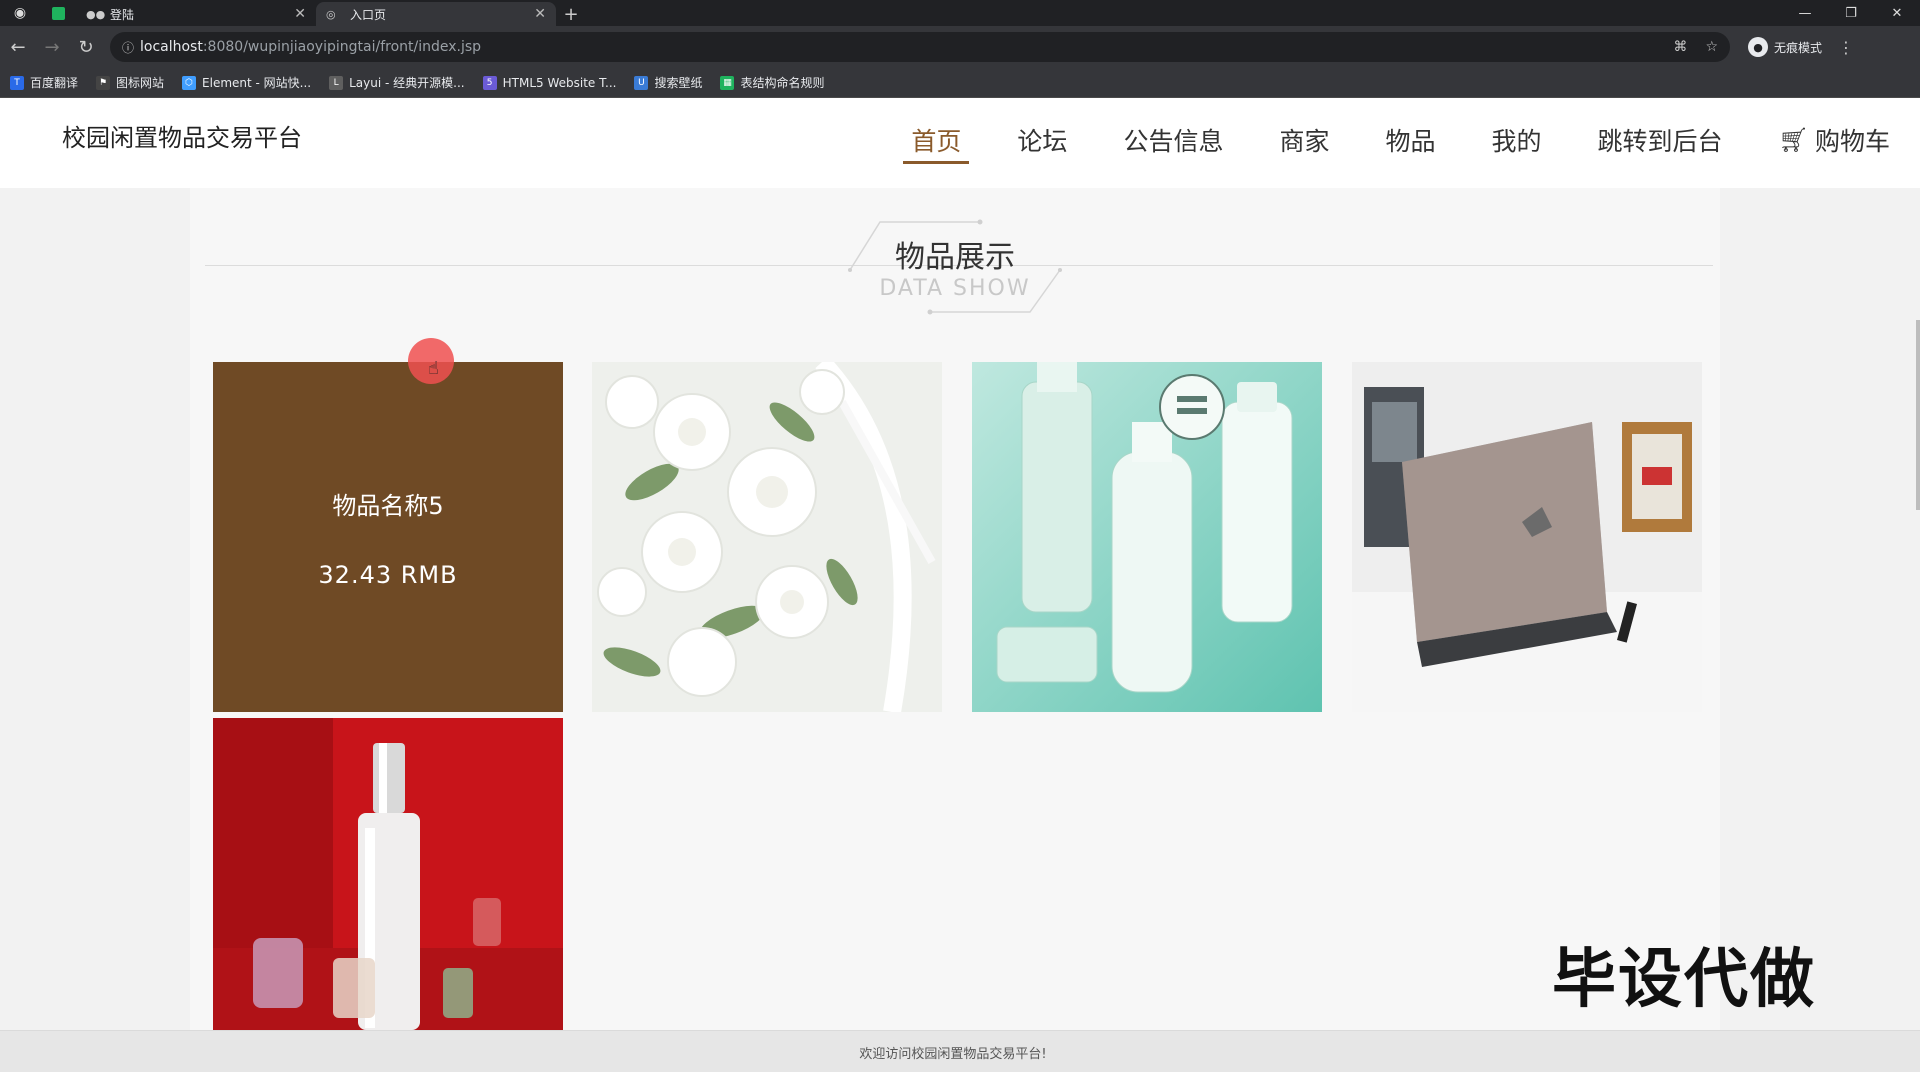 This screenshot has height=1072, width=1920. Describe the element at coordinates (727, 82) in the screenshot. I see `sheet-icon: ▦` at that location.